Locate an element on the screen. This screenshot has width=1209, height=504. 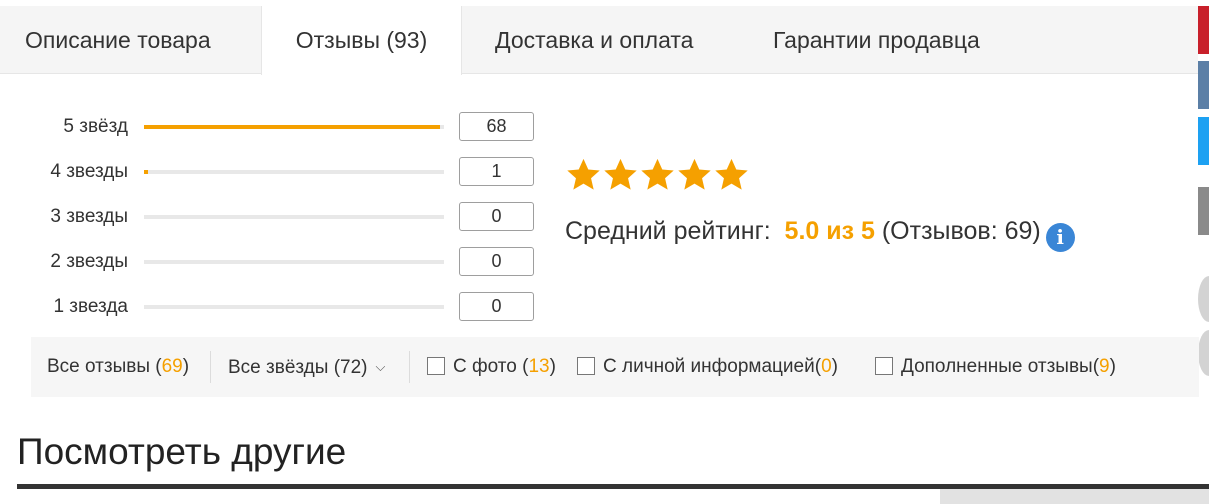
average-stars is located at coordinates (657, 175).